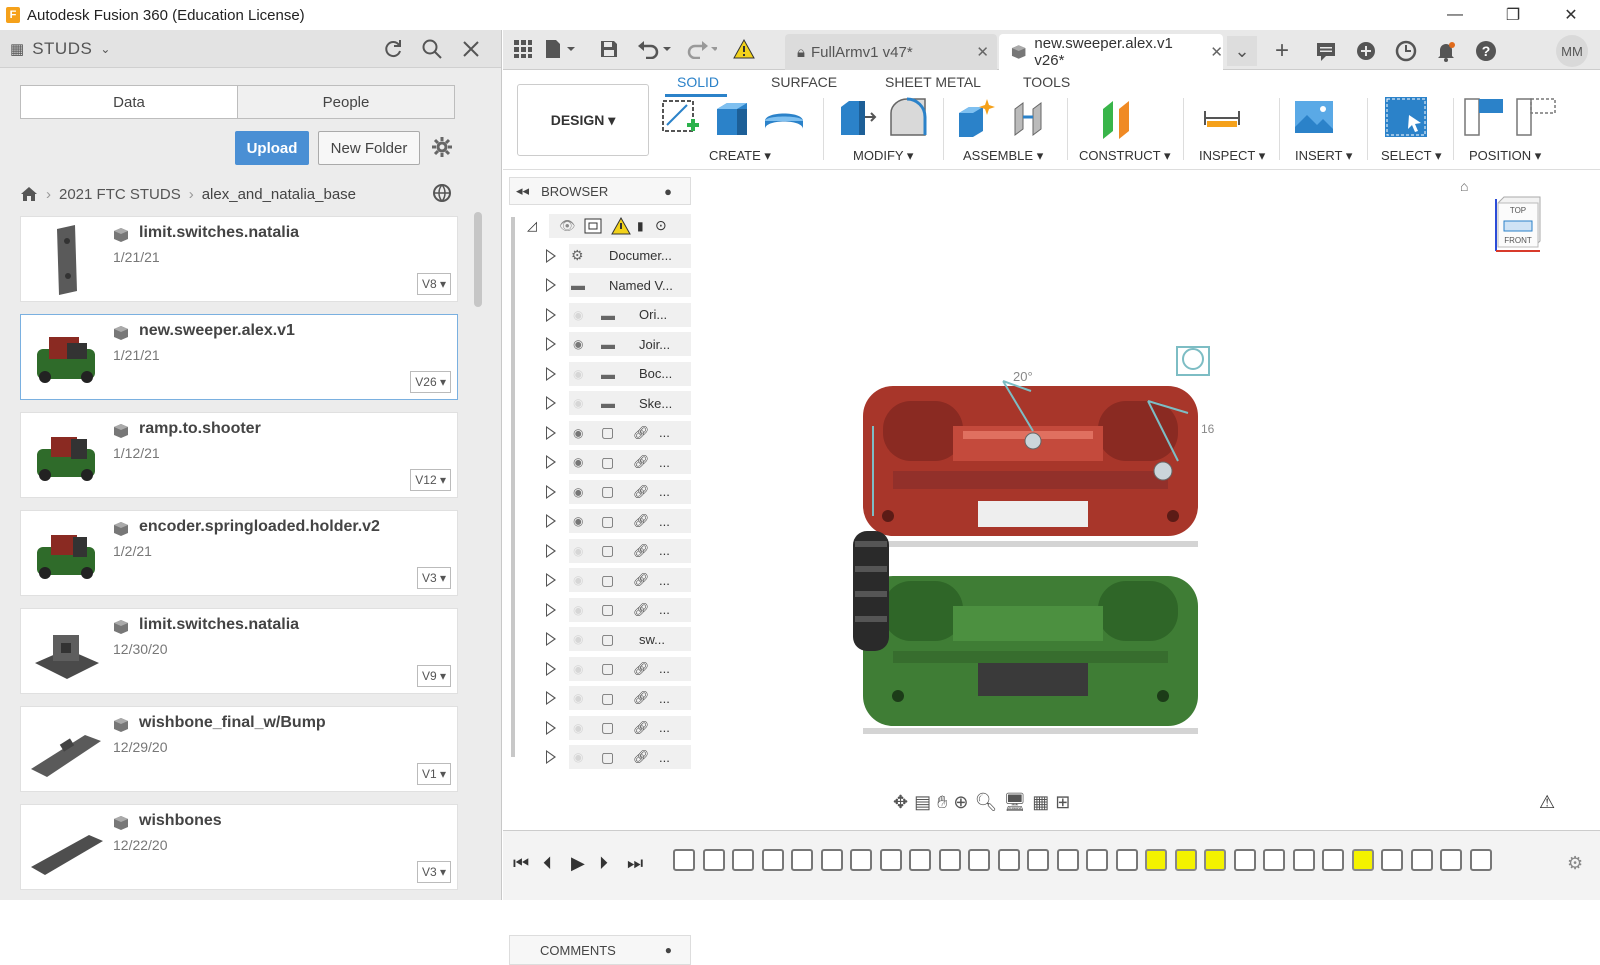  Describe the element at coordinates (1028, 118) in the screenshot. I see `joint-icon` at that location.